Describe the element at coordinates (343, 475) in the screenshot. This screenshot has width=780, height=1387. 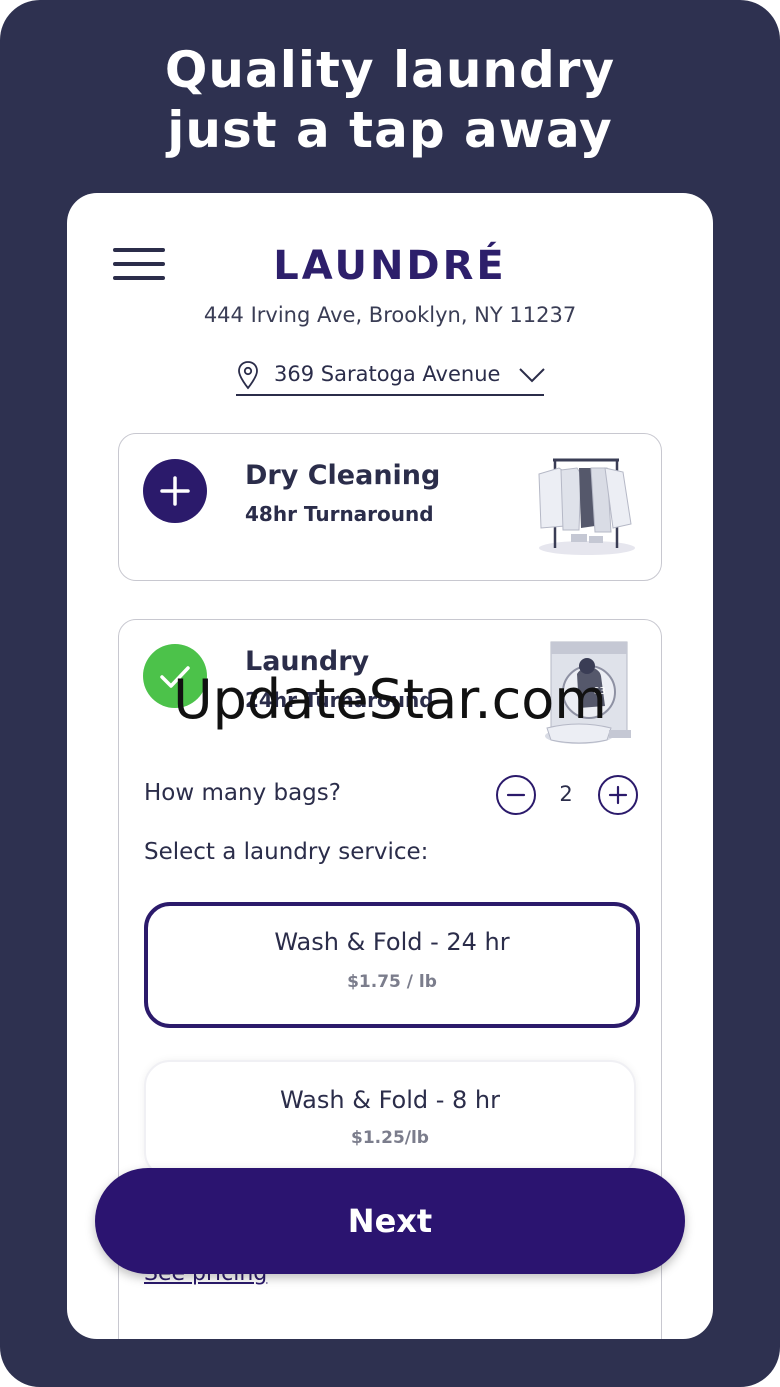
I see `service-title: Dry Cleaning` at that location.